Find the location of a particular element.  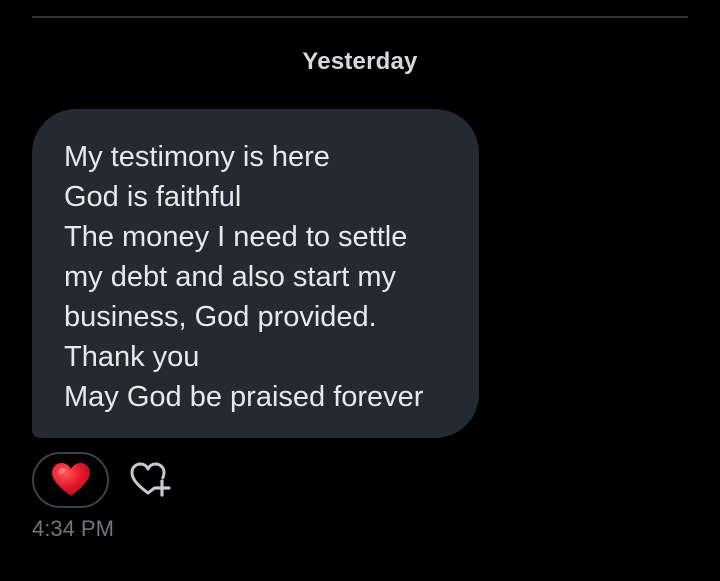

red-heart-icon is located at coordinates (70, 479).